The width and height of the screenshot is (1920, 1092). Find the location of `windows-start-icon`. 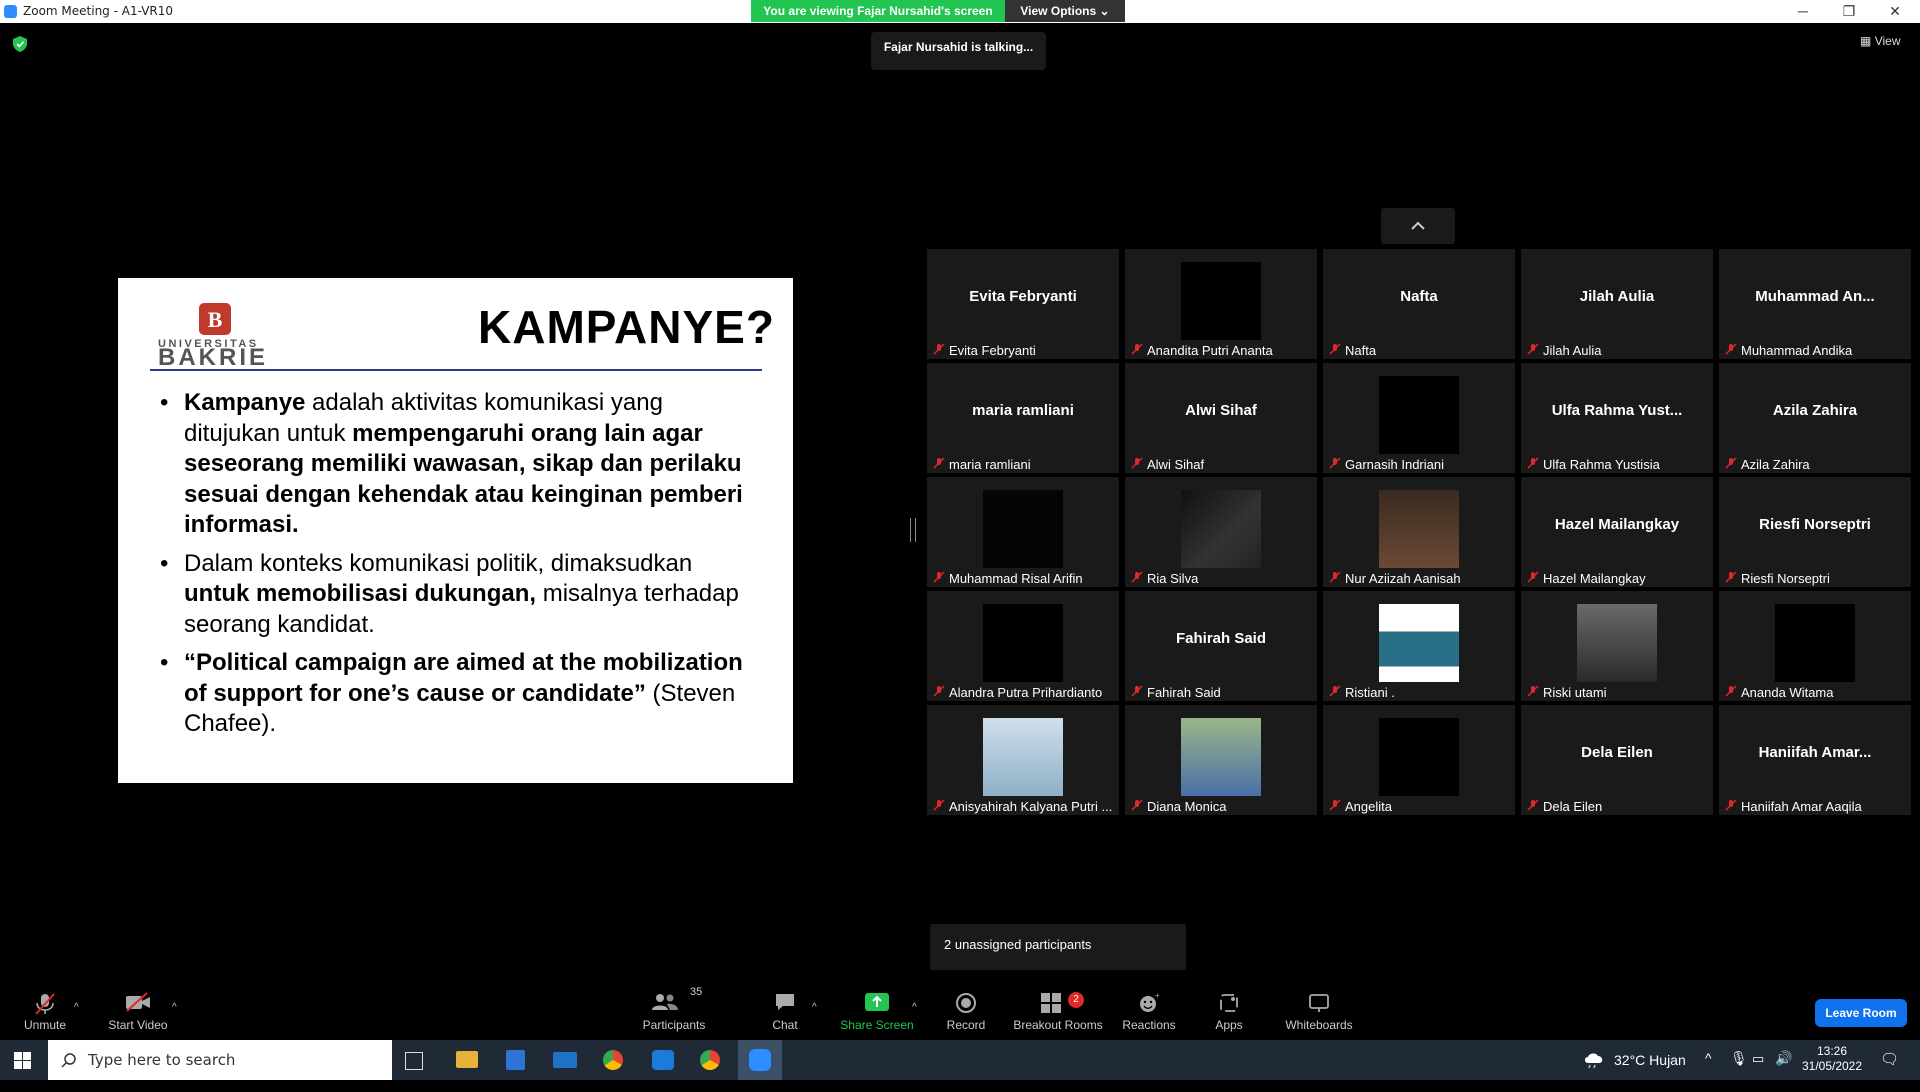

windows-start-icon is located at coordinates (22, 1060).